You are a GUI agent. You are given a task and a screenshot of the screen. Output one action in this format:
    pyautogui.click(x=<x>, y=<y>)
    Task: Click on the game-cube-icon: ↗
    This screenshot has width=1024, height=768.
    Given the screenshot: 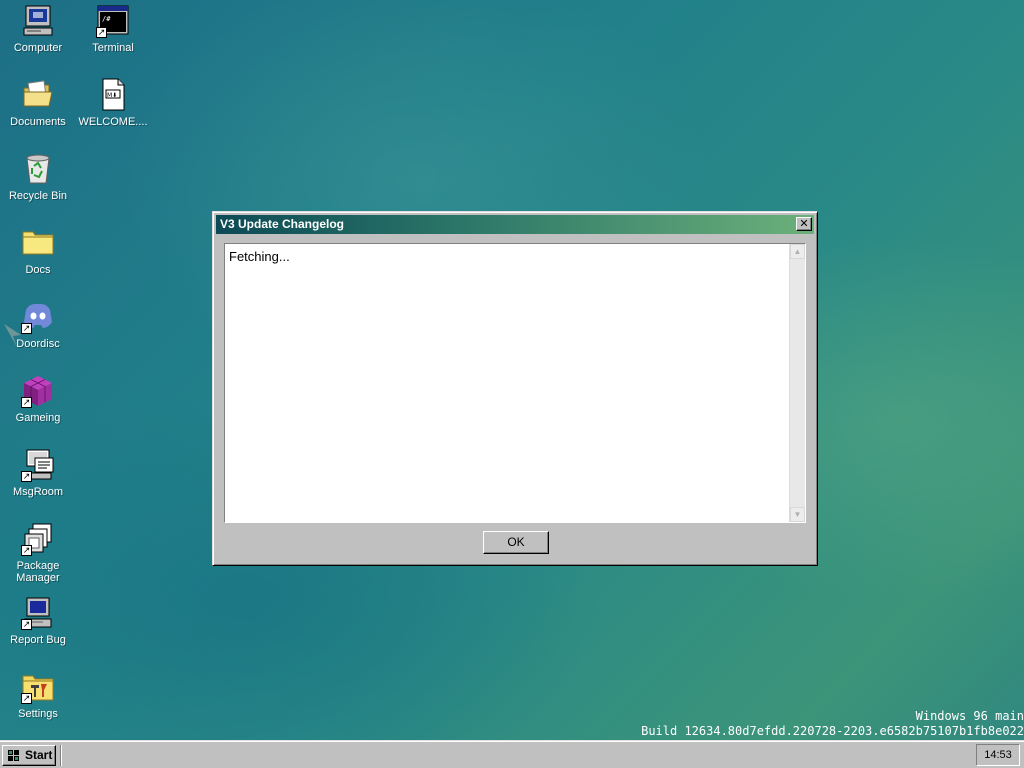 What is the action you would take?
    pyautogui.click(x=38, y=391)
    